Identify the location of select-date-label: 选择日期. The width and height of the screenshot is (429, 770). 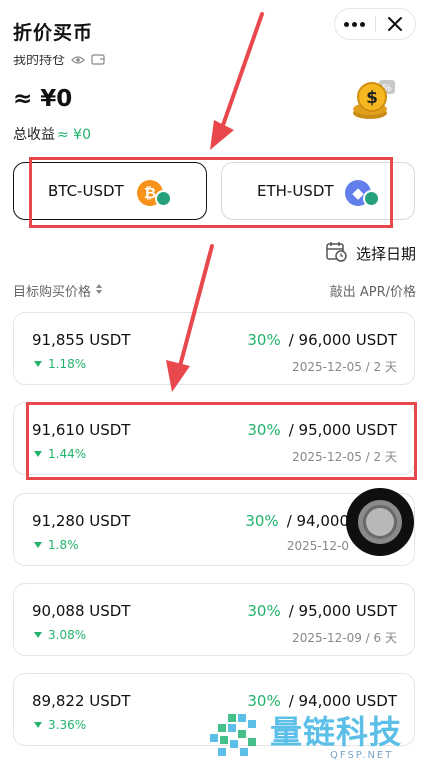
(385, 253).